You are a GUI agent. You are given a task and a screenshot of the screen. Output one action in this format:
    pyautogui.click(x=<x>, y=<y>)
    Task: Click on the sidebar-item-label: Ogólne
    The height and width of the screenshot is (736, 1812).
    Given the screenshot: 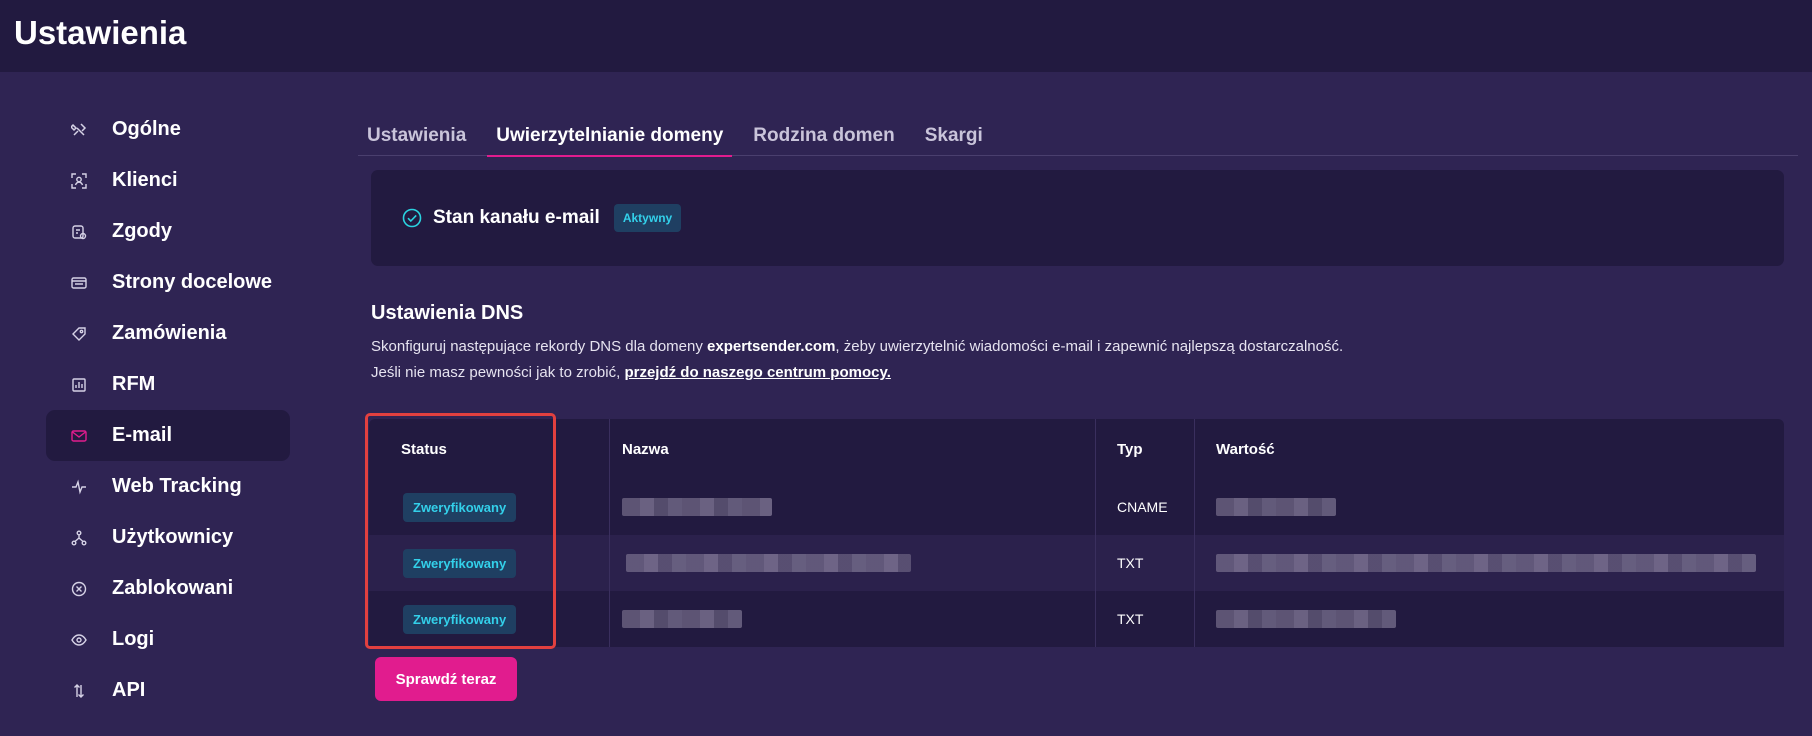 What is the action you would take?
    pyautogui.click(x=146, y=129)
    